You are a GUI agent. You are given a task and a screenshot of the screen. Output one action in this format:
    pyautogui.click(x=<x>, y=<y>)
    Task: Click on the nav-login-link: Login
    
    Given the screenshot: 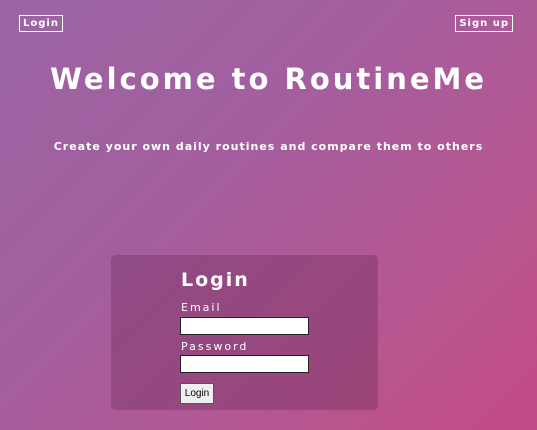 What is the action you would take?
    pyautogui.click(x=41, y=23)
    